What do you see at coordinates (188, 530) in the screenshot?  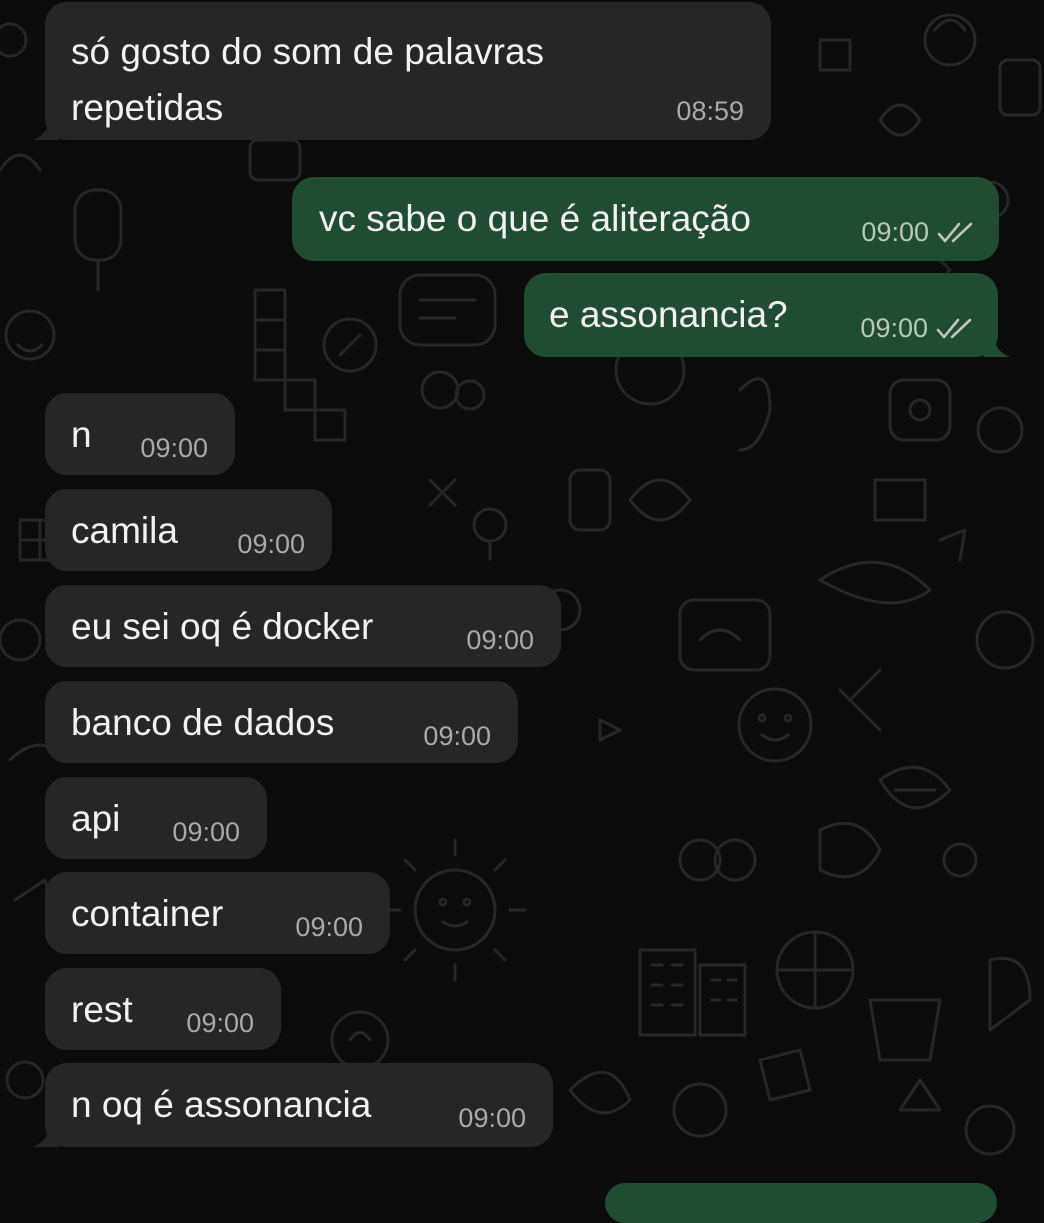 I see `incoming-message-bubble: camila 09:00` at bounding box center [188, 530].